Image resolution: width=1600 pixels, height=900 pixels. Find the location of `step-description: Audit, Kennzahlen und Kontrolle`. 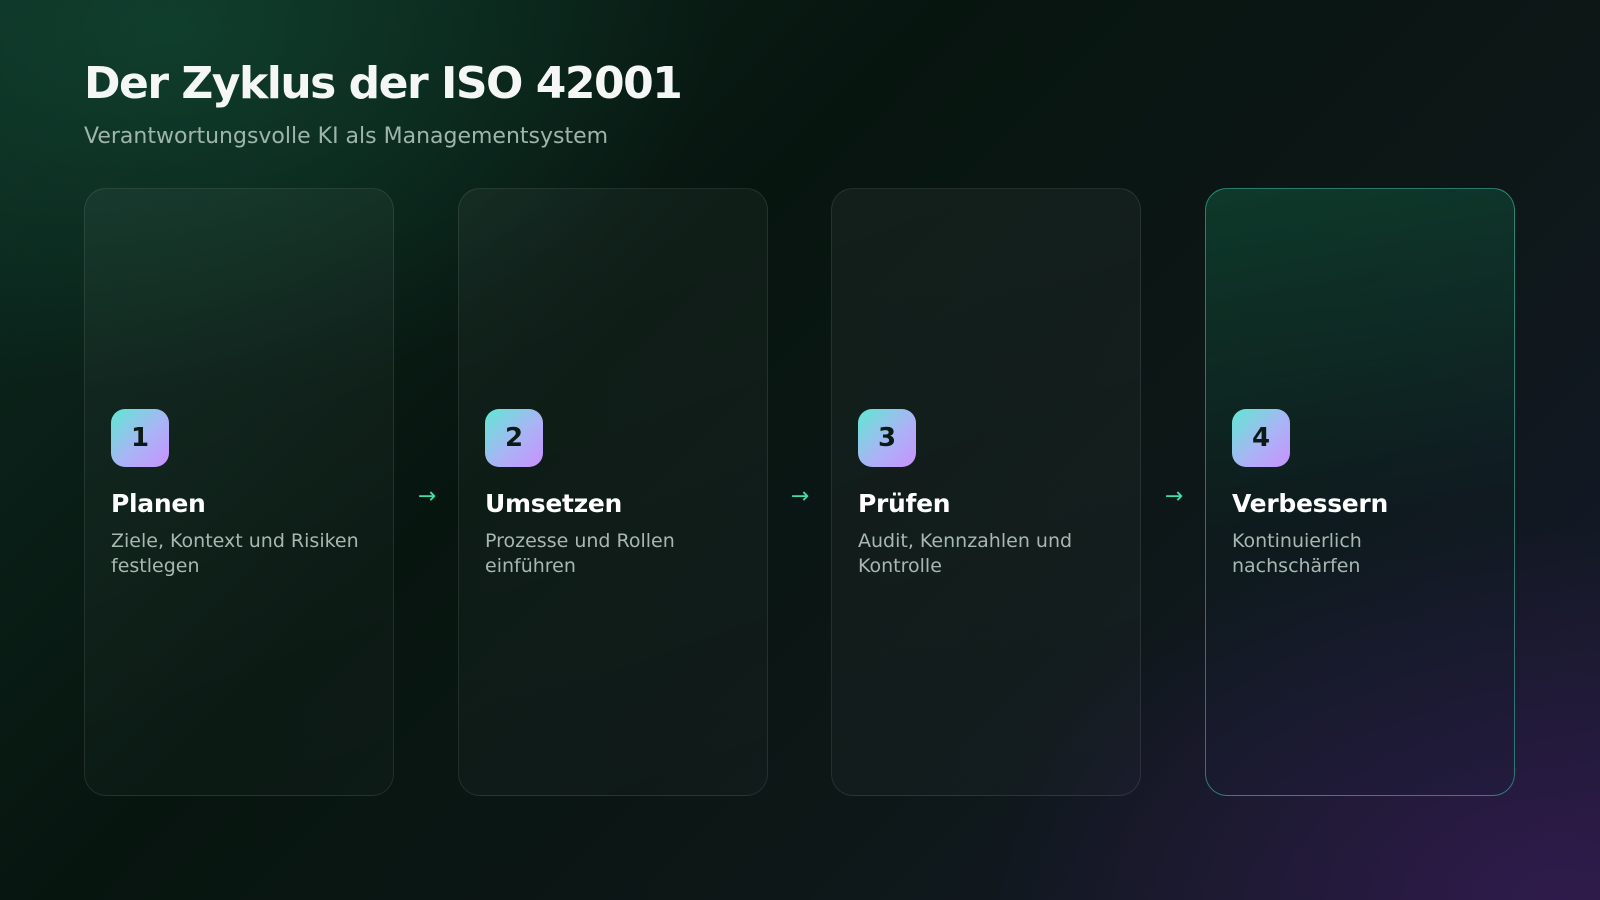

step-description: Audit, Kennzahlen und Kontrolle is located at coordinates (965, 553).